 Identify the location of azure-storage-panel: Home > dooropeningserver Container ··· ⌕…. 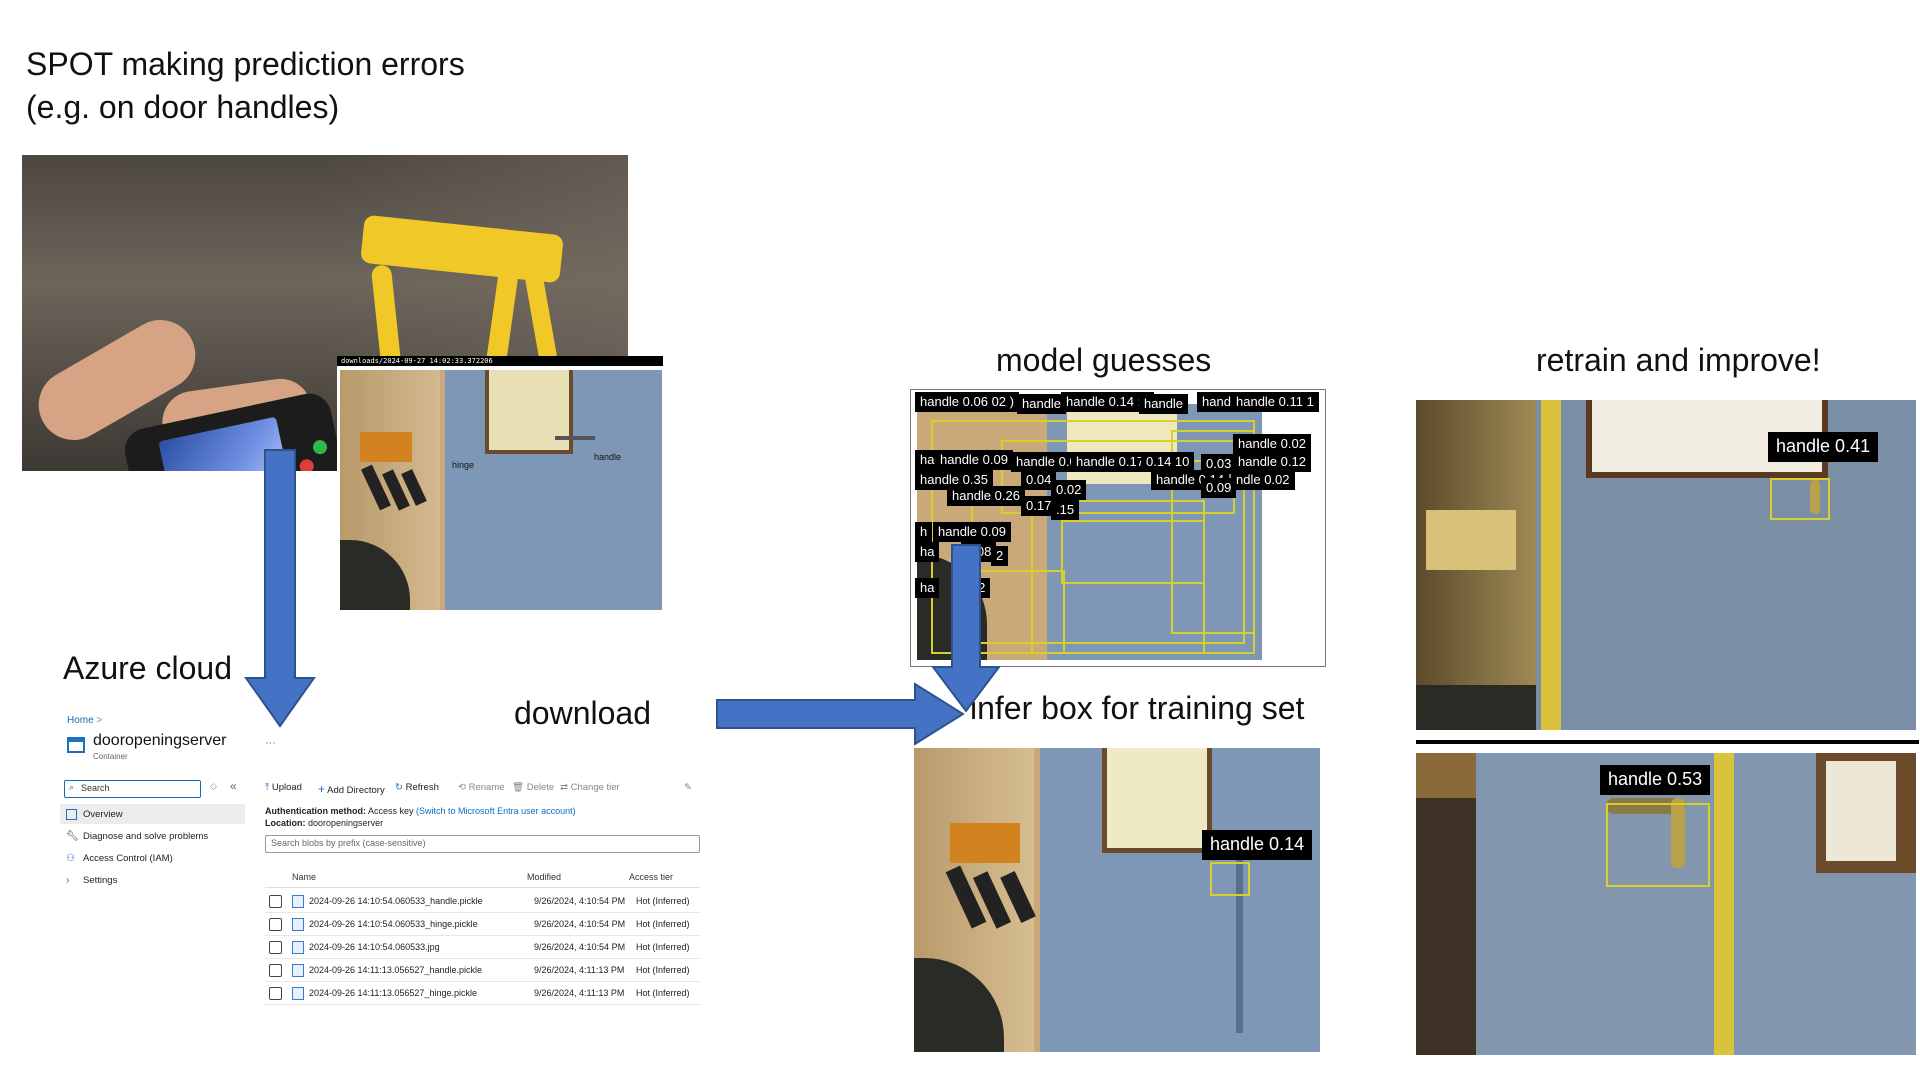
(380, 877).